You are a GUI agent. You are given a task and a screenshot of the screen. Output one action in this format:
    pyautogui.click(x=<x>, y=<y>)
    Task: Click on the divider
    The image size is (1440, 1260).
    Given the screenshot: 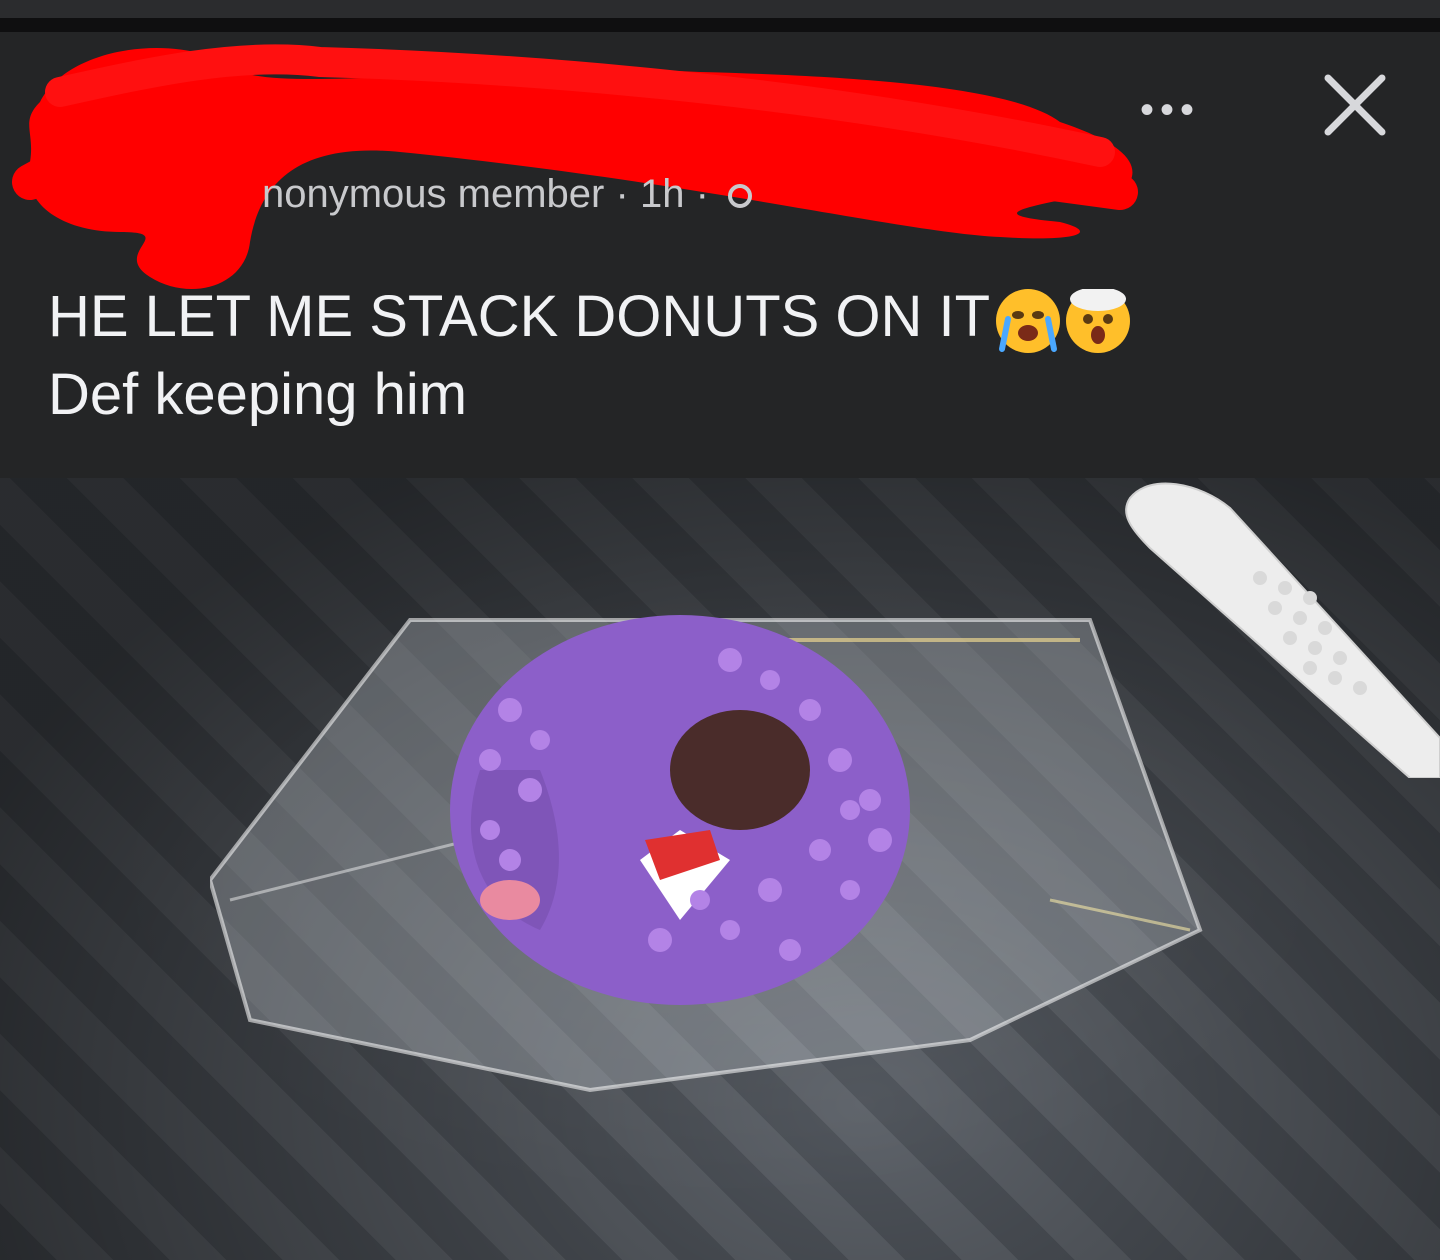 What is the action you would take?
    pyautogui.click(x=720, y=25)
    